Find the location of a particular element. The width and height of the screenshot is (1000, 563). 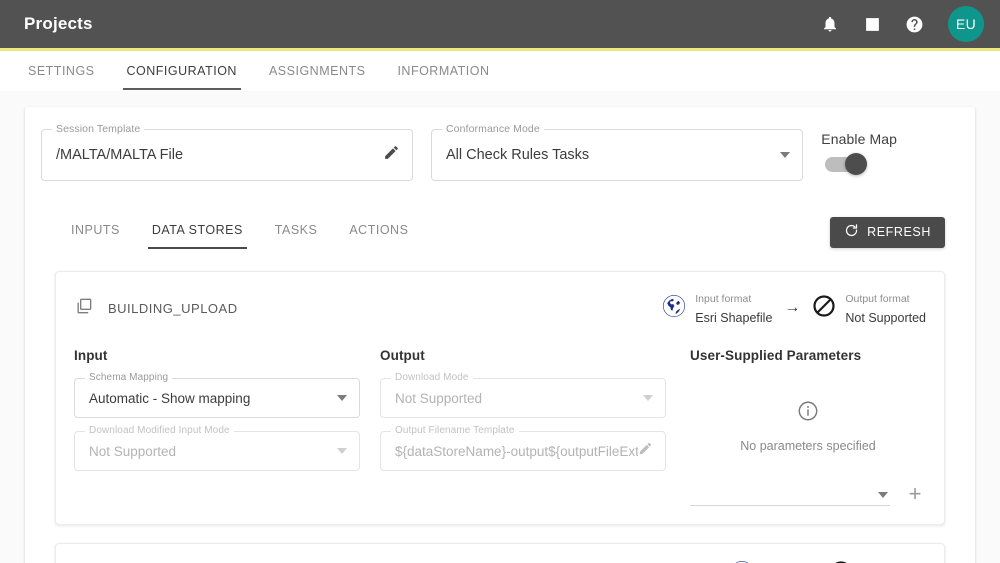

tab-assignments: ASSIGNMENTS is located at coordinates (317, 70).